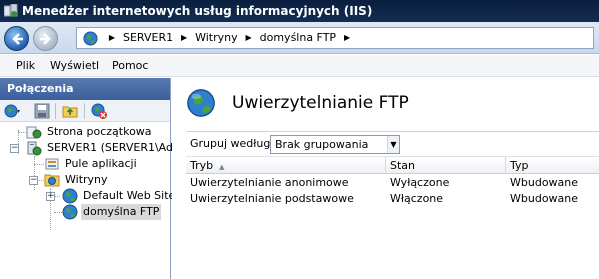 The width and height of the screenshot is (599, 279). I want to click on expand-default-web-site-toggle: +, so click(50, 196).